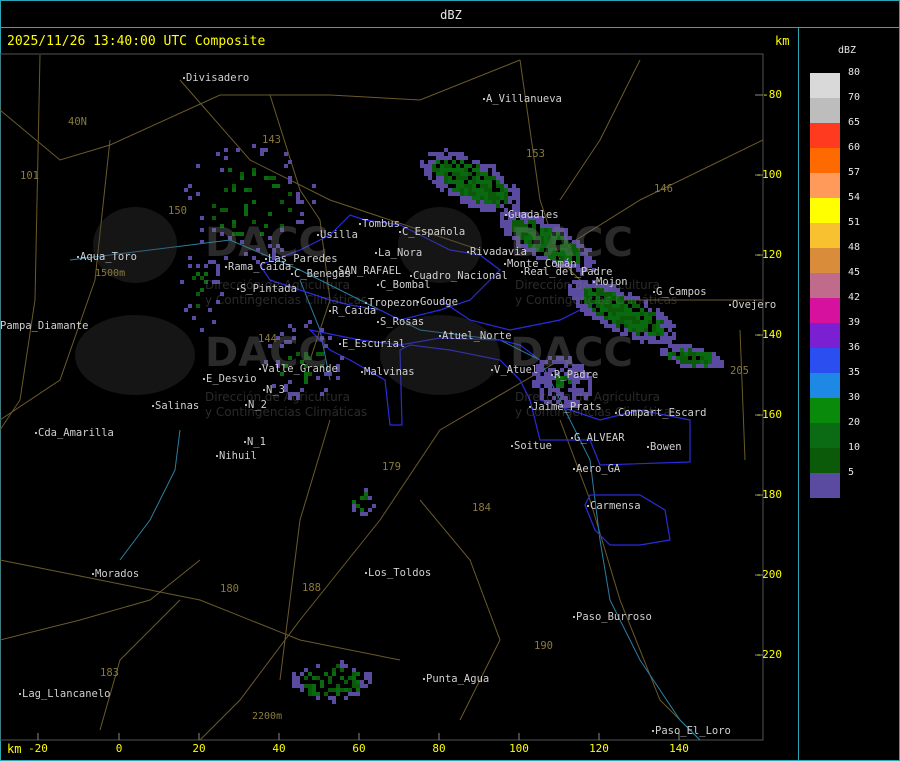 This screenshot has height=761, width=900. What do you see at coordinates (439, 748) in the screenshot?
I see `x-tick-label: 80` at bounding box center [439, 748].